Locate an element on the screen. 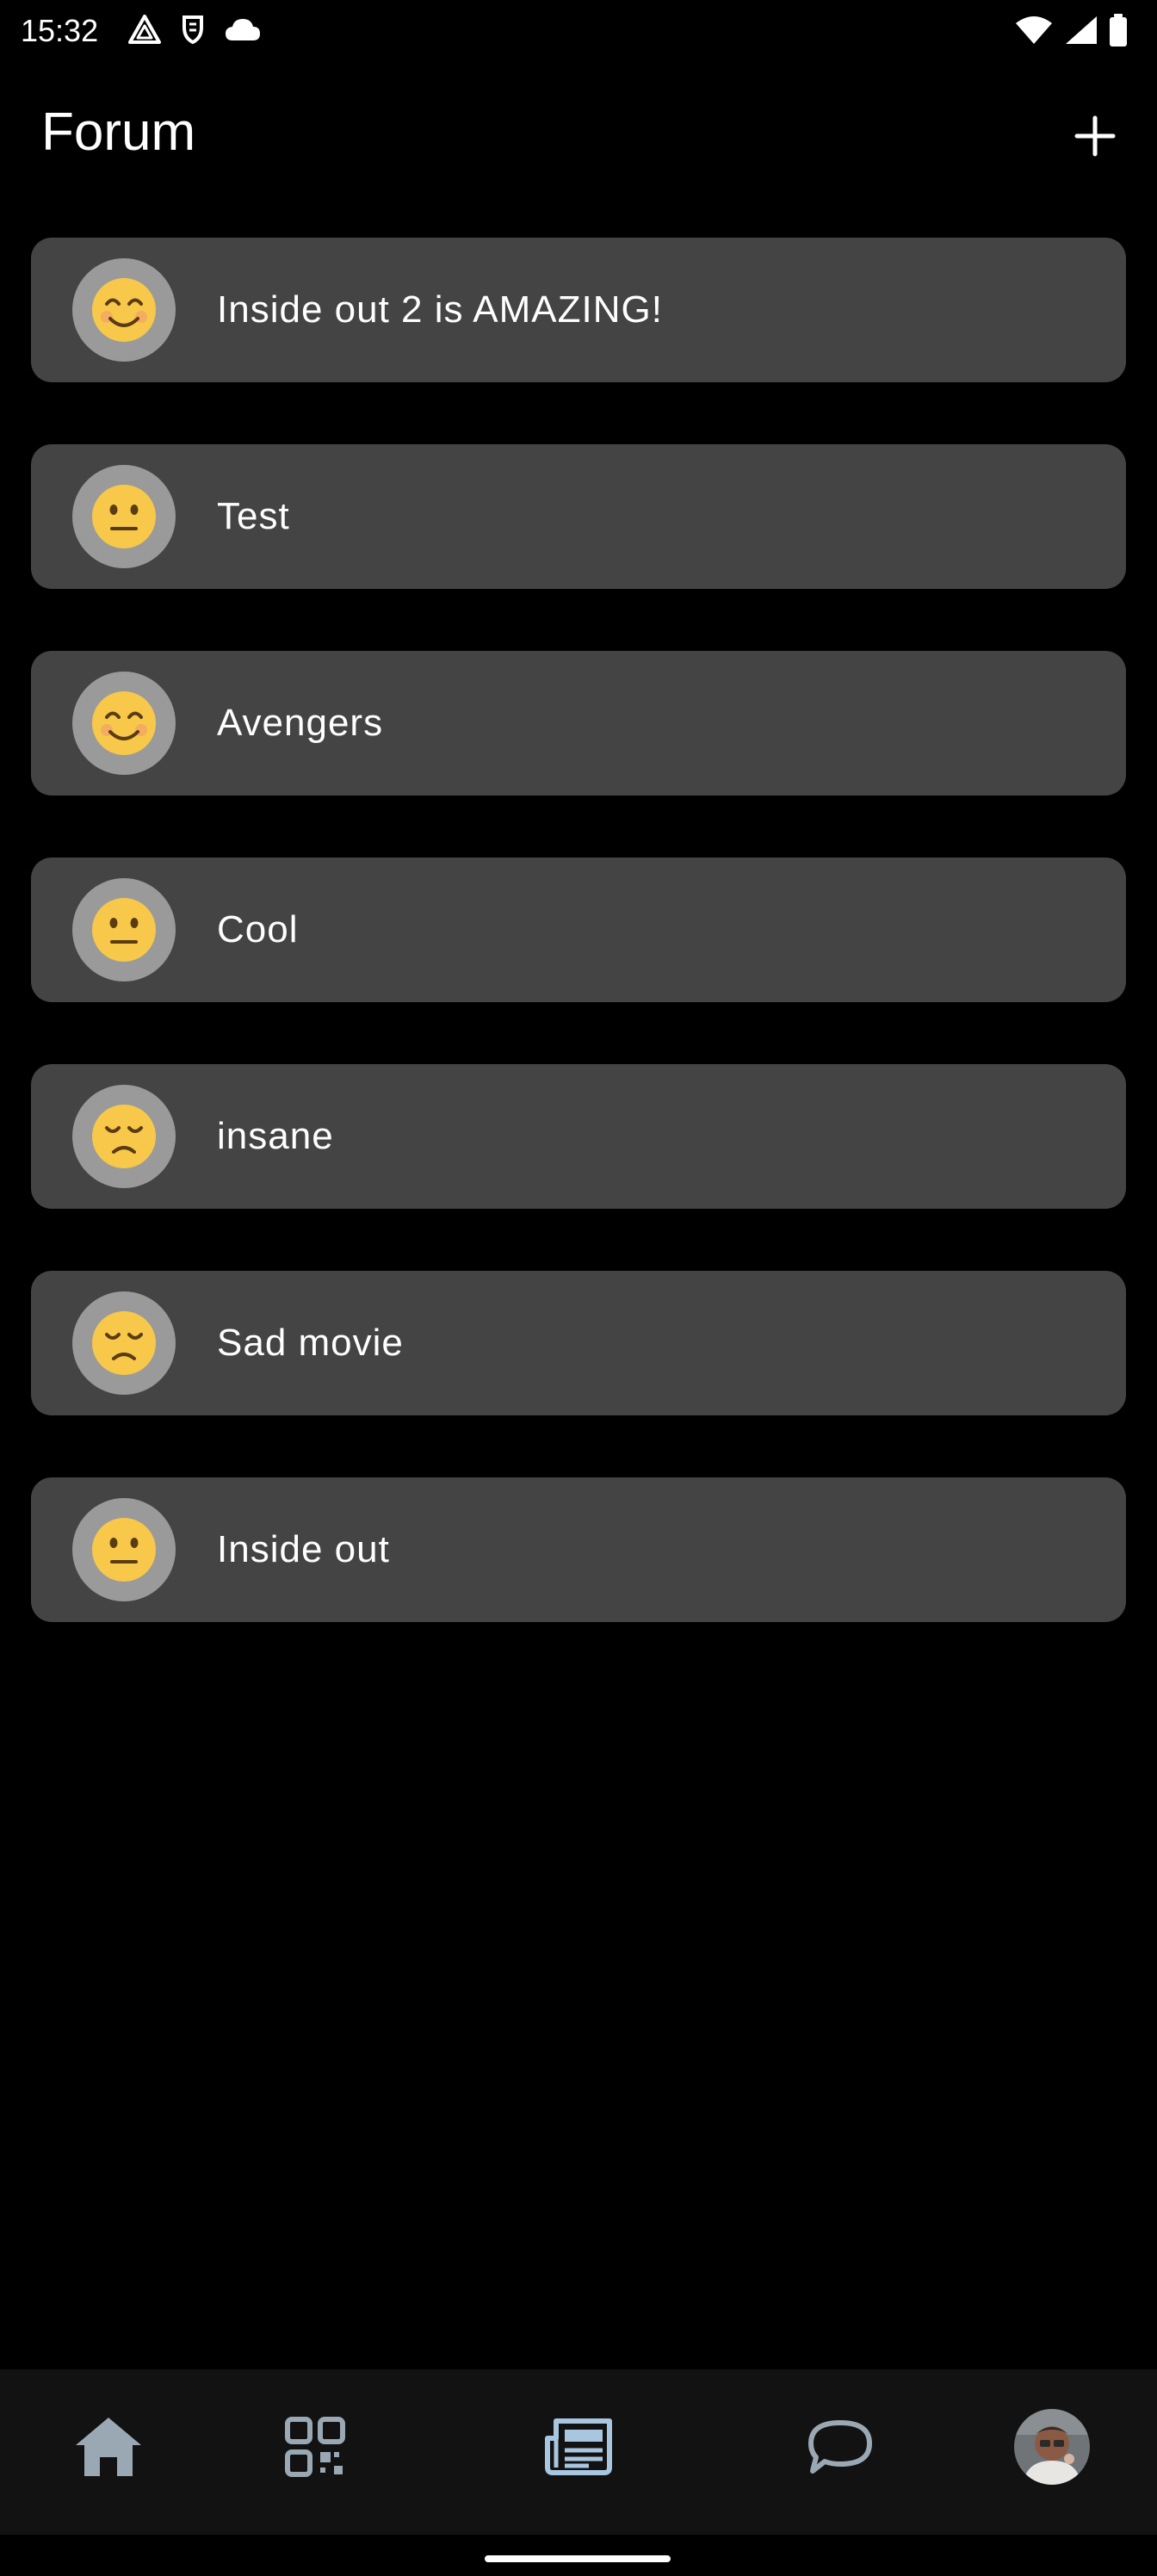  add-forum-button is located at coordinates (1095, 136).